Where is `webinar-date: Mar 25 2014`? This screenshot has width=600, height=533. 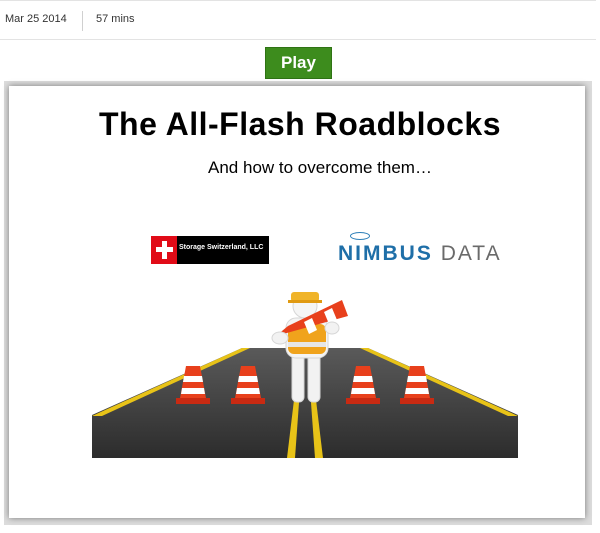 webinar-date: Mar 25 2014 is located at coordinates (36, 19).